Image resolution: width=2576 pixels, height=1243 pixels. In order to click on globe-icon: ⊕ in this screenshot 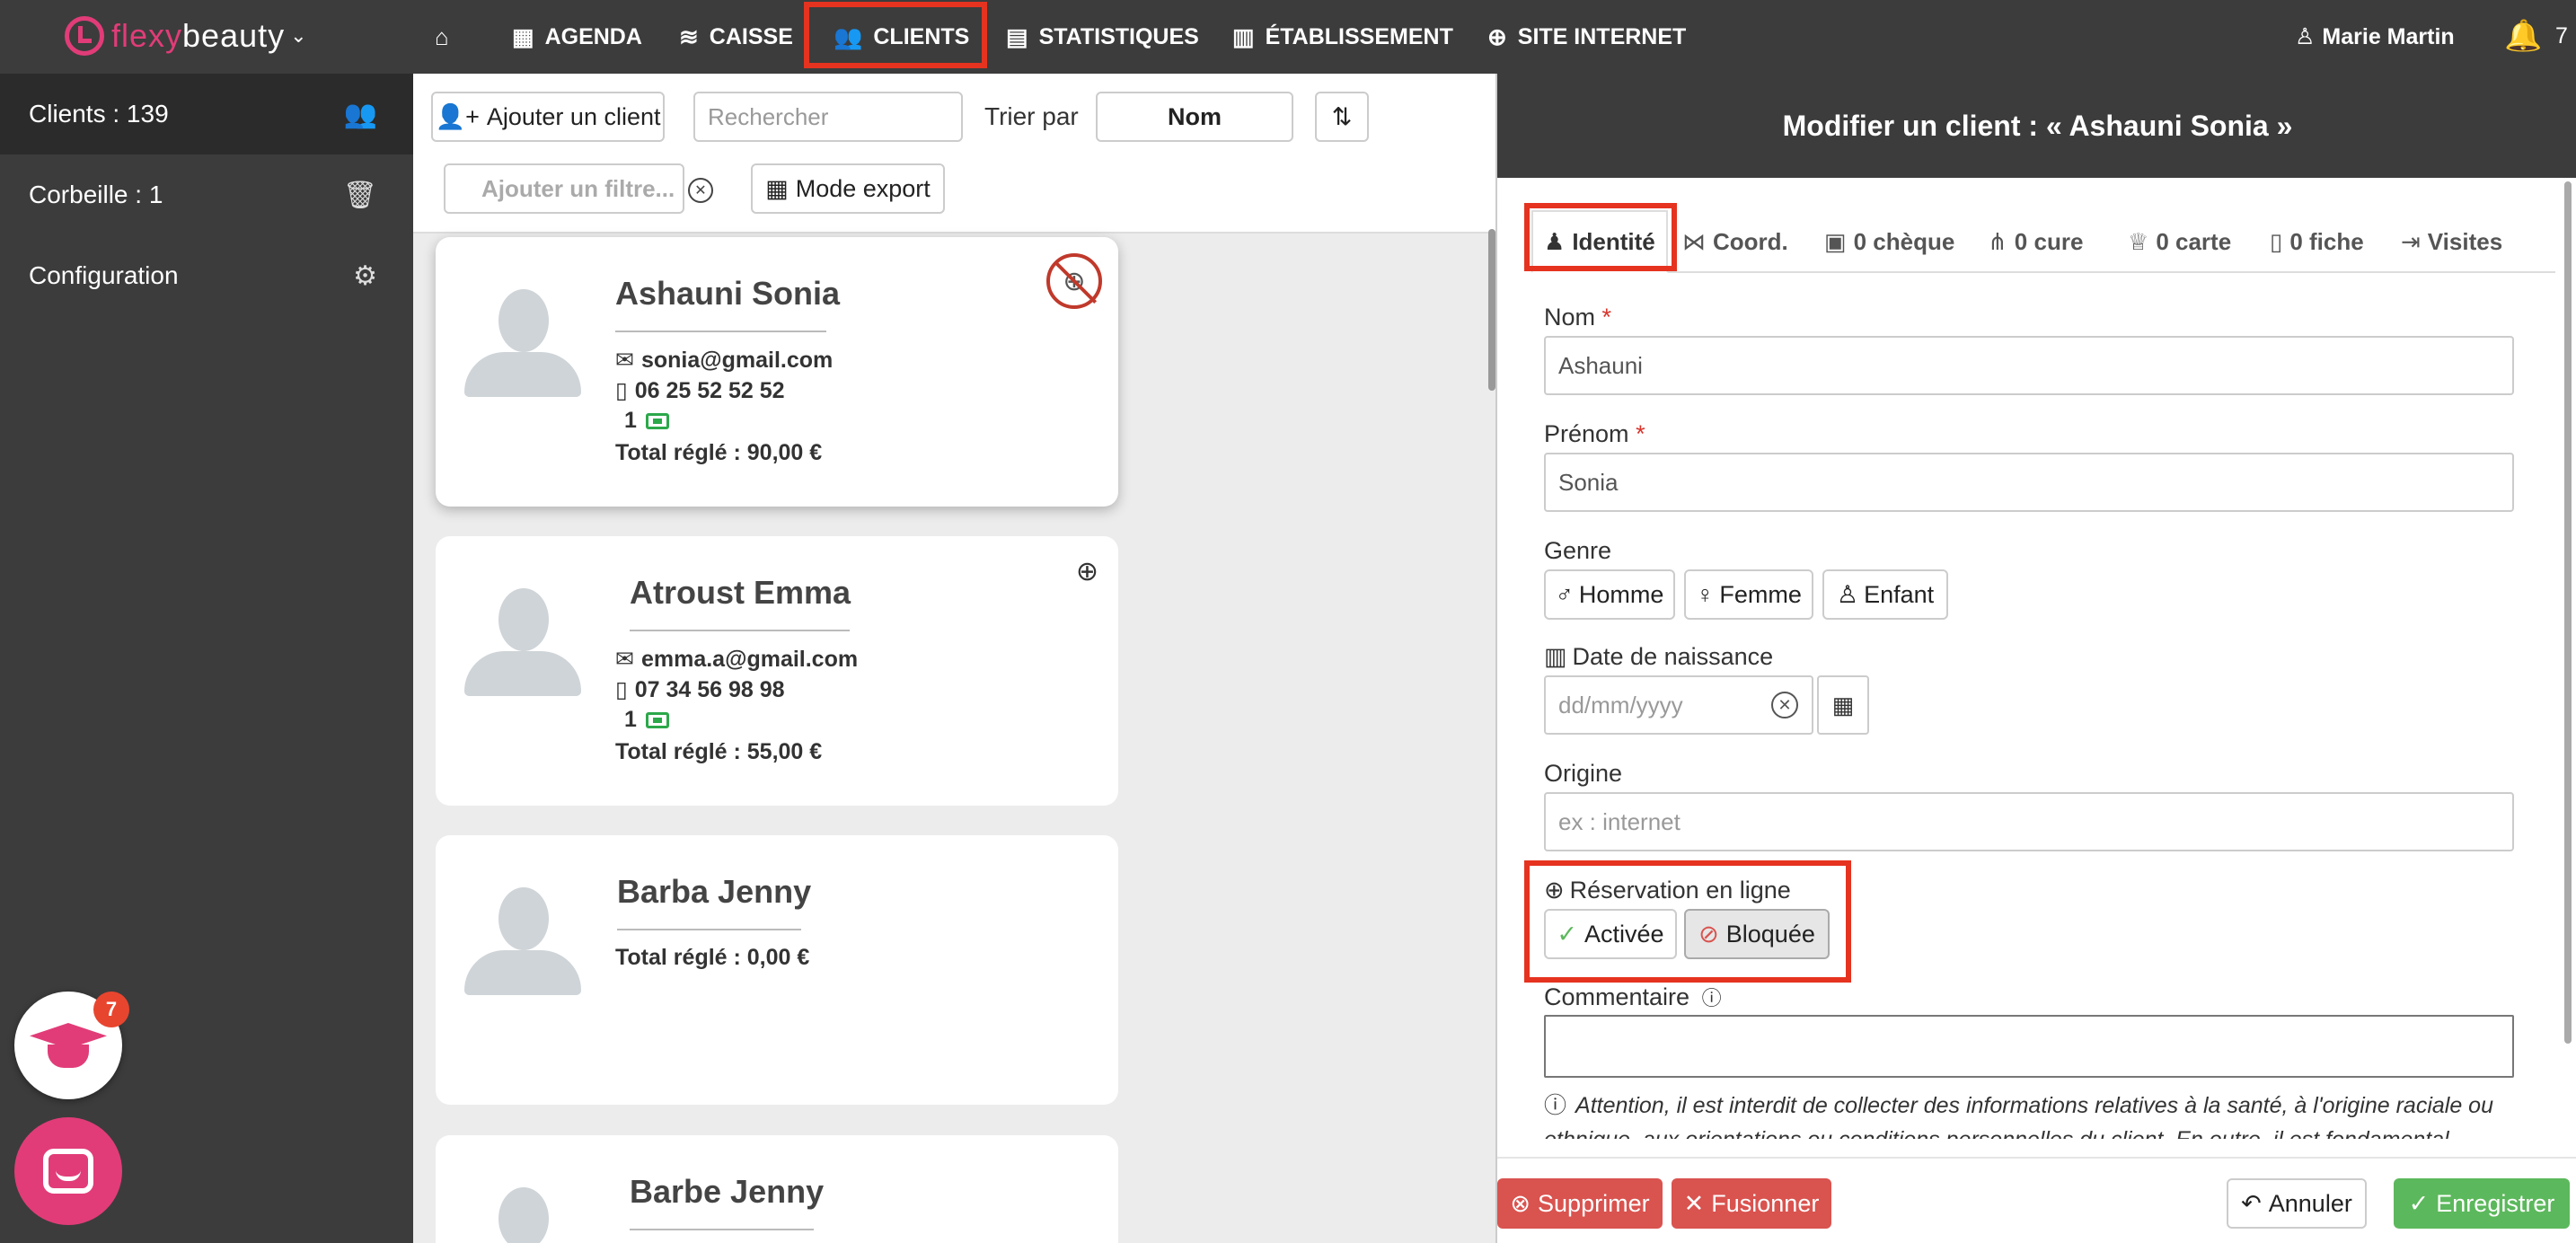, I will do `click(1497, 36)`.